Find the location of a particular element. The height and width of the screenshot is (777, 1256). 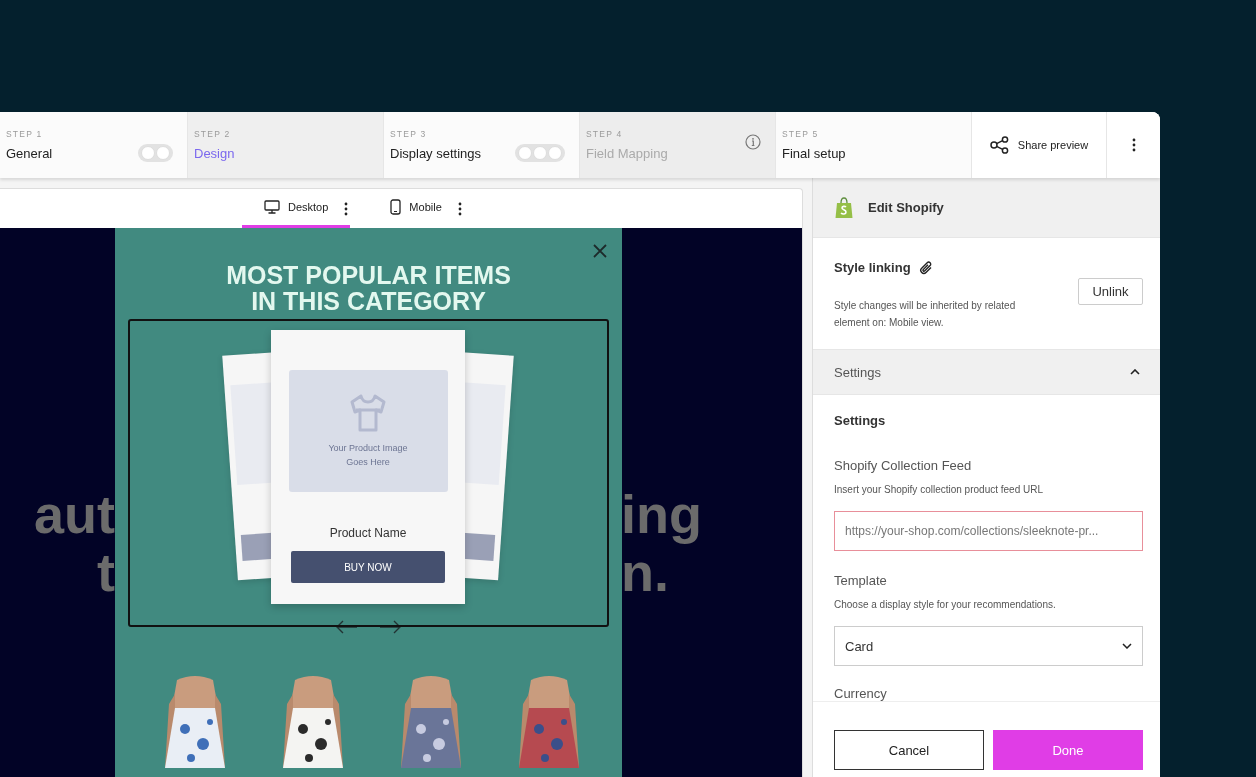

cancel-button: Cancel is located at coordinates (909, 750).